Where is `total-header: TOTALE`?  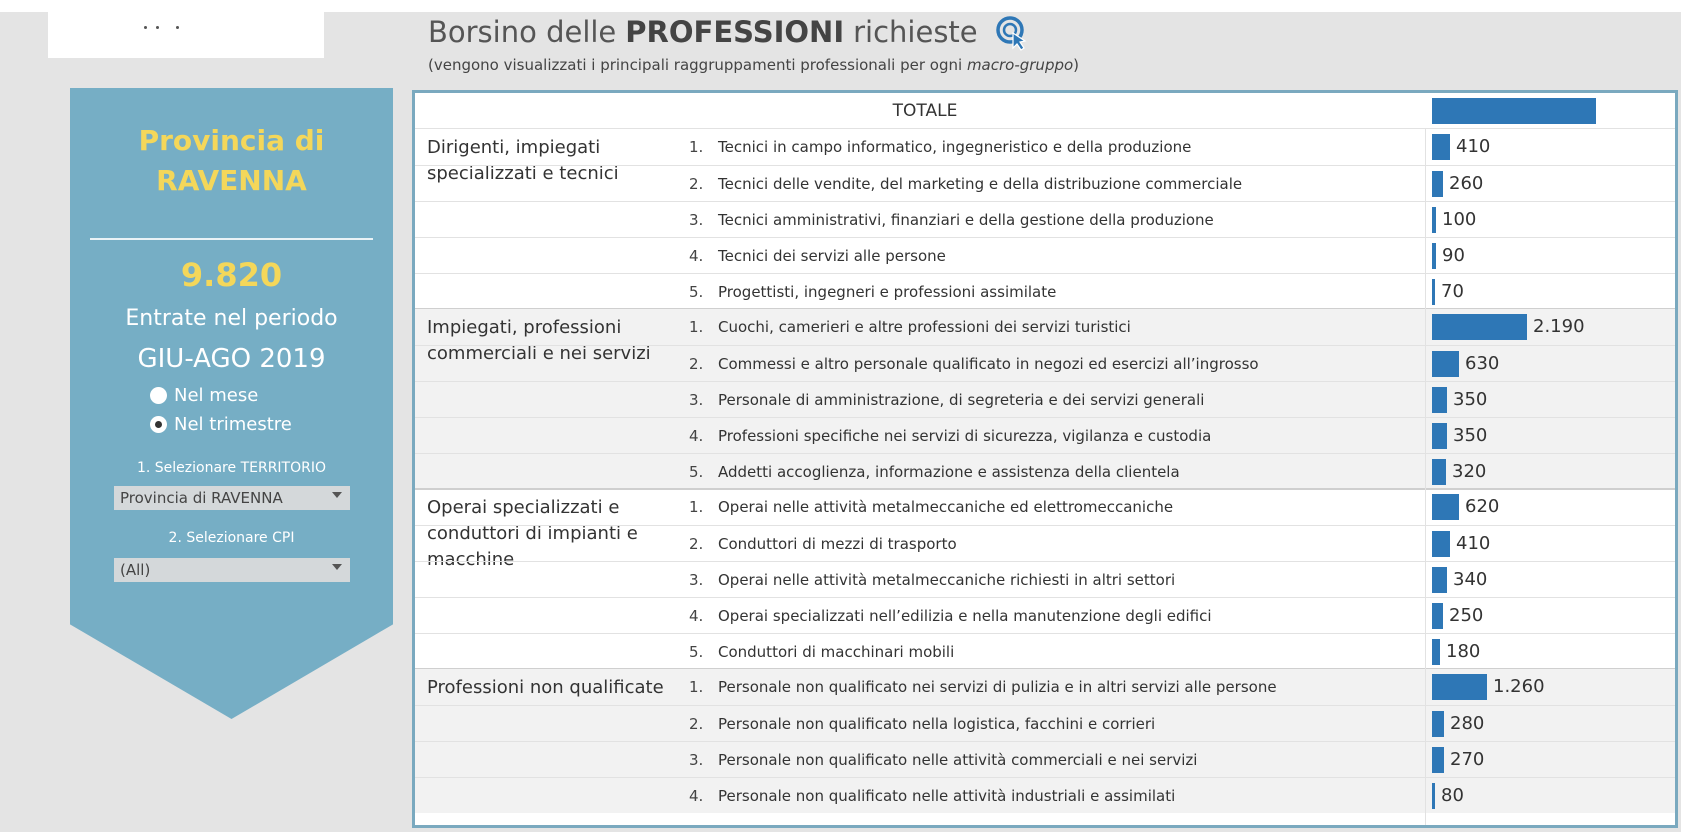 total-header: TOTALE is located at coordinates (925, 111).